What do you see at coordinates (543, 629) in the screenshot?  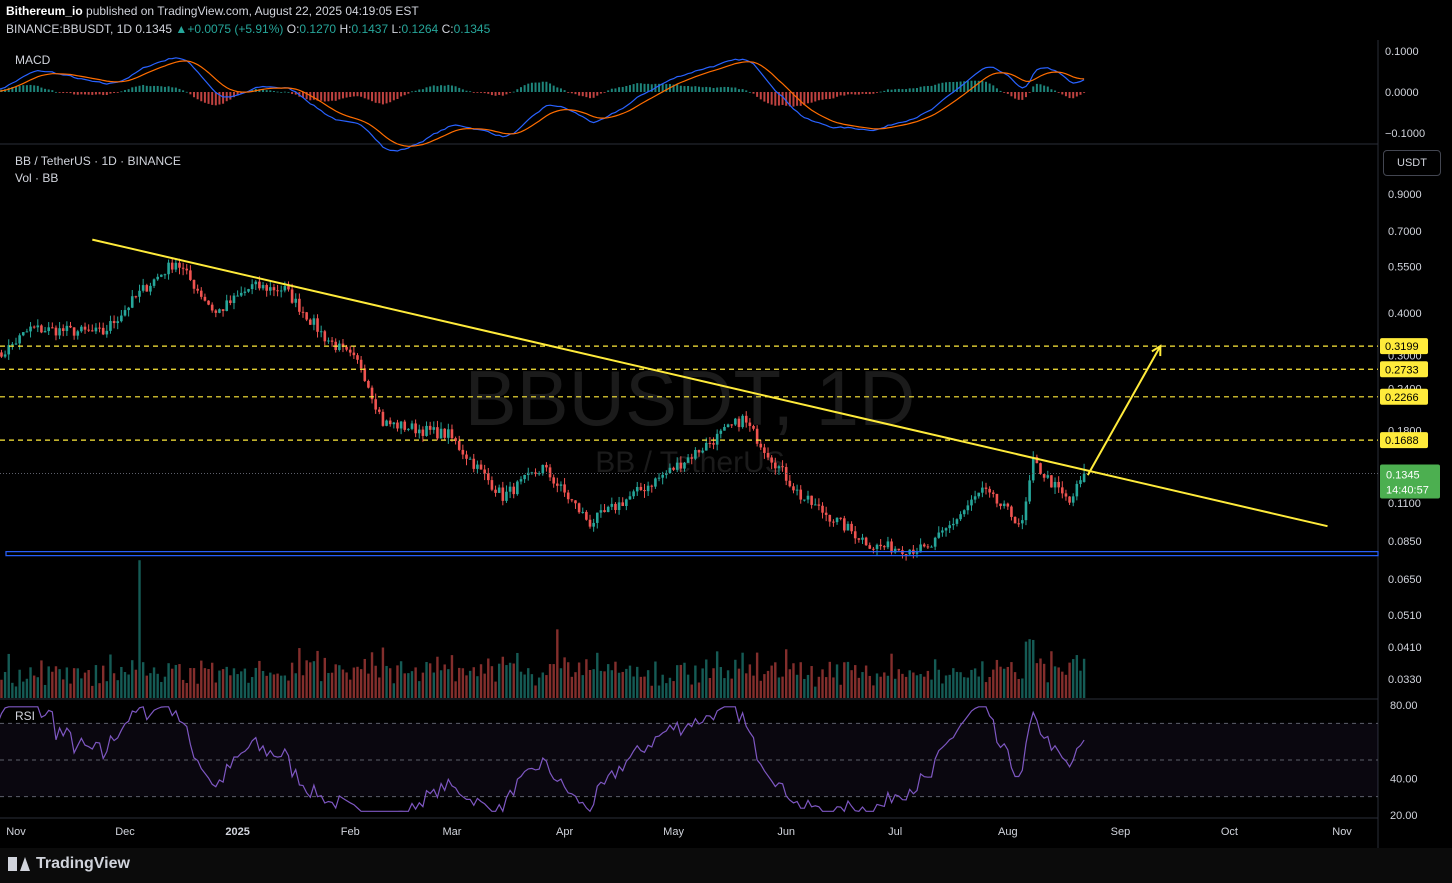 I see `volume-pane` at bounding box center [543, 629].